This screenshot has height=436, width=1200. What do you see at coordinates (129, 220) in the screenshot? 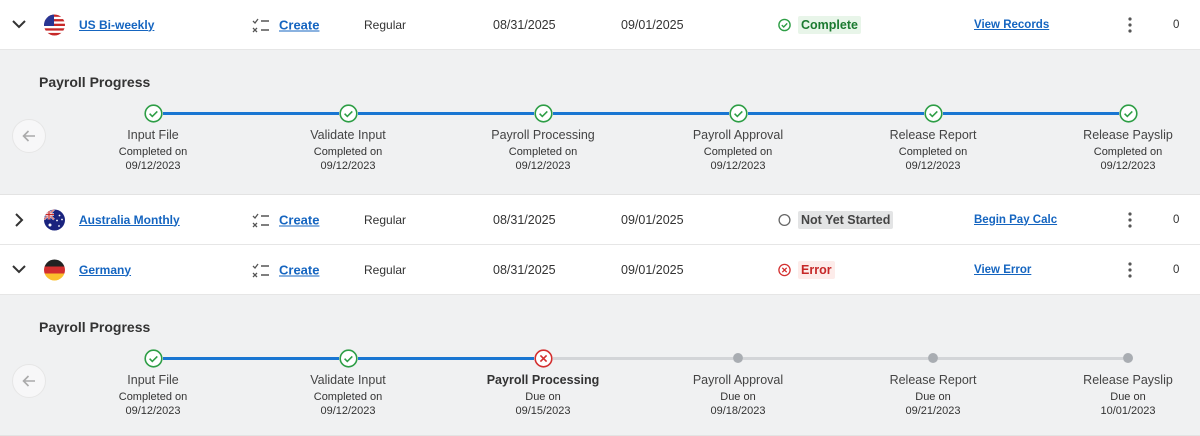
I see `payroll-name-link: Australia Monthly` at bounding box center [129, 220].